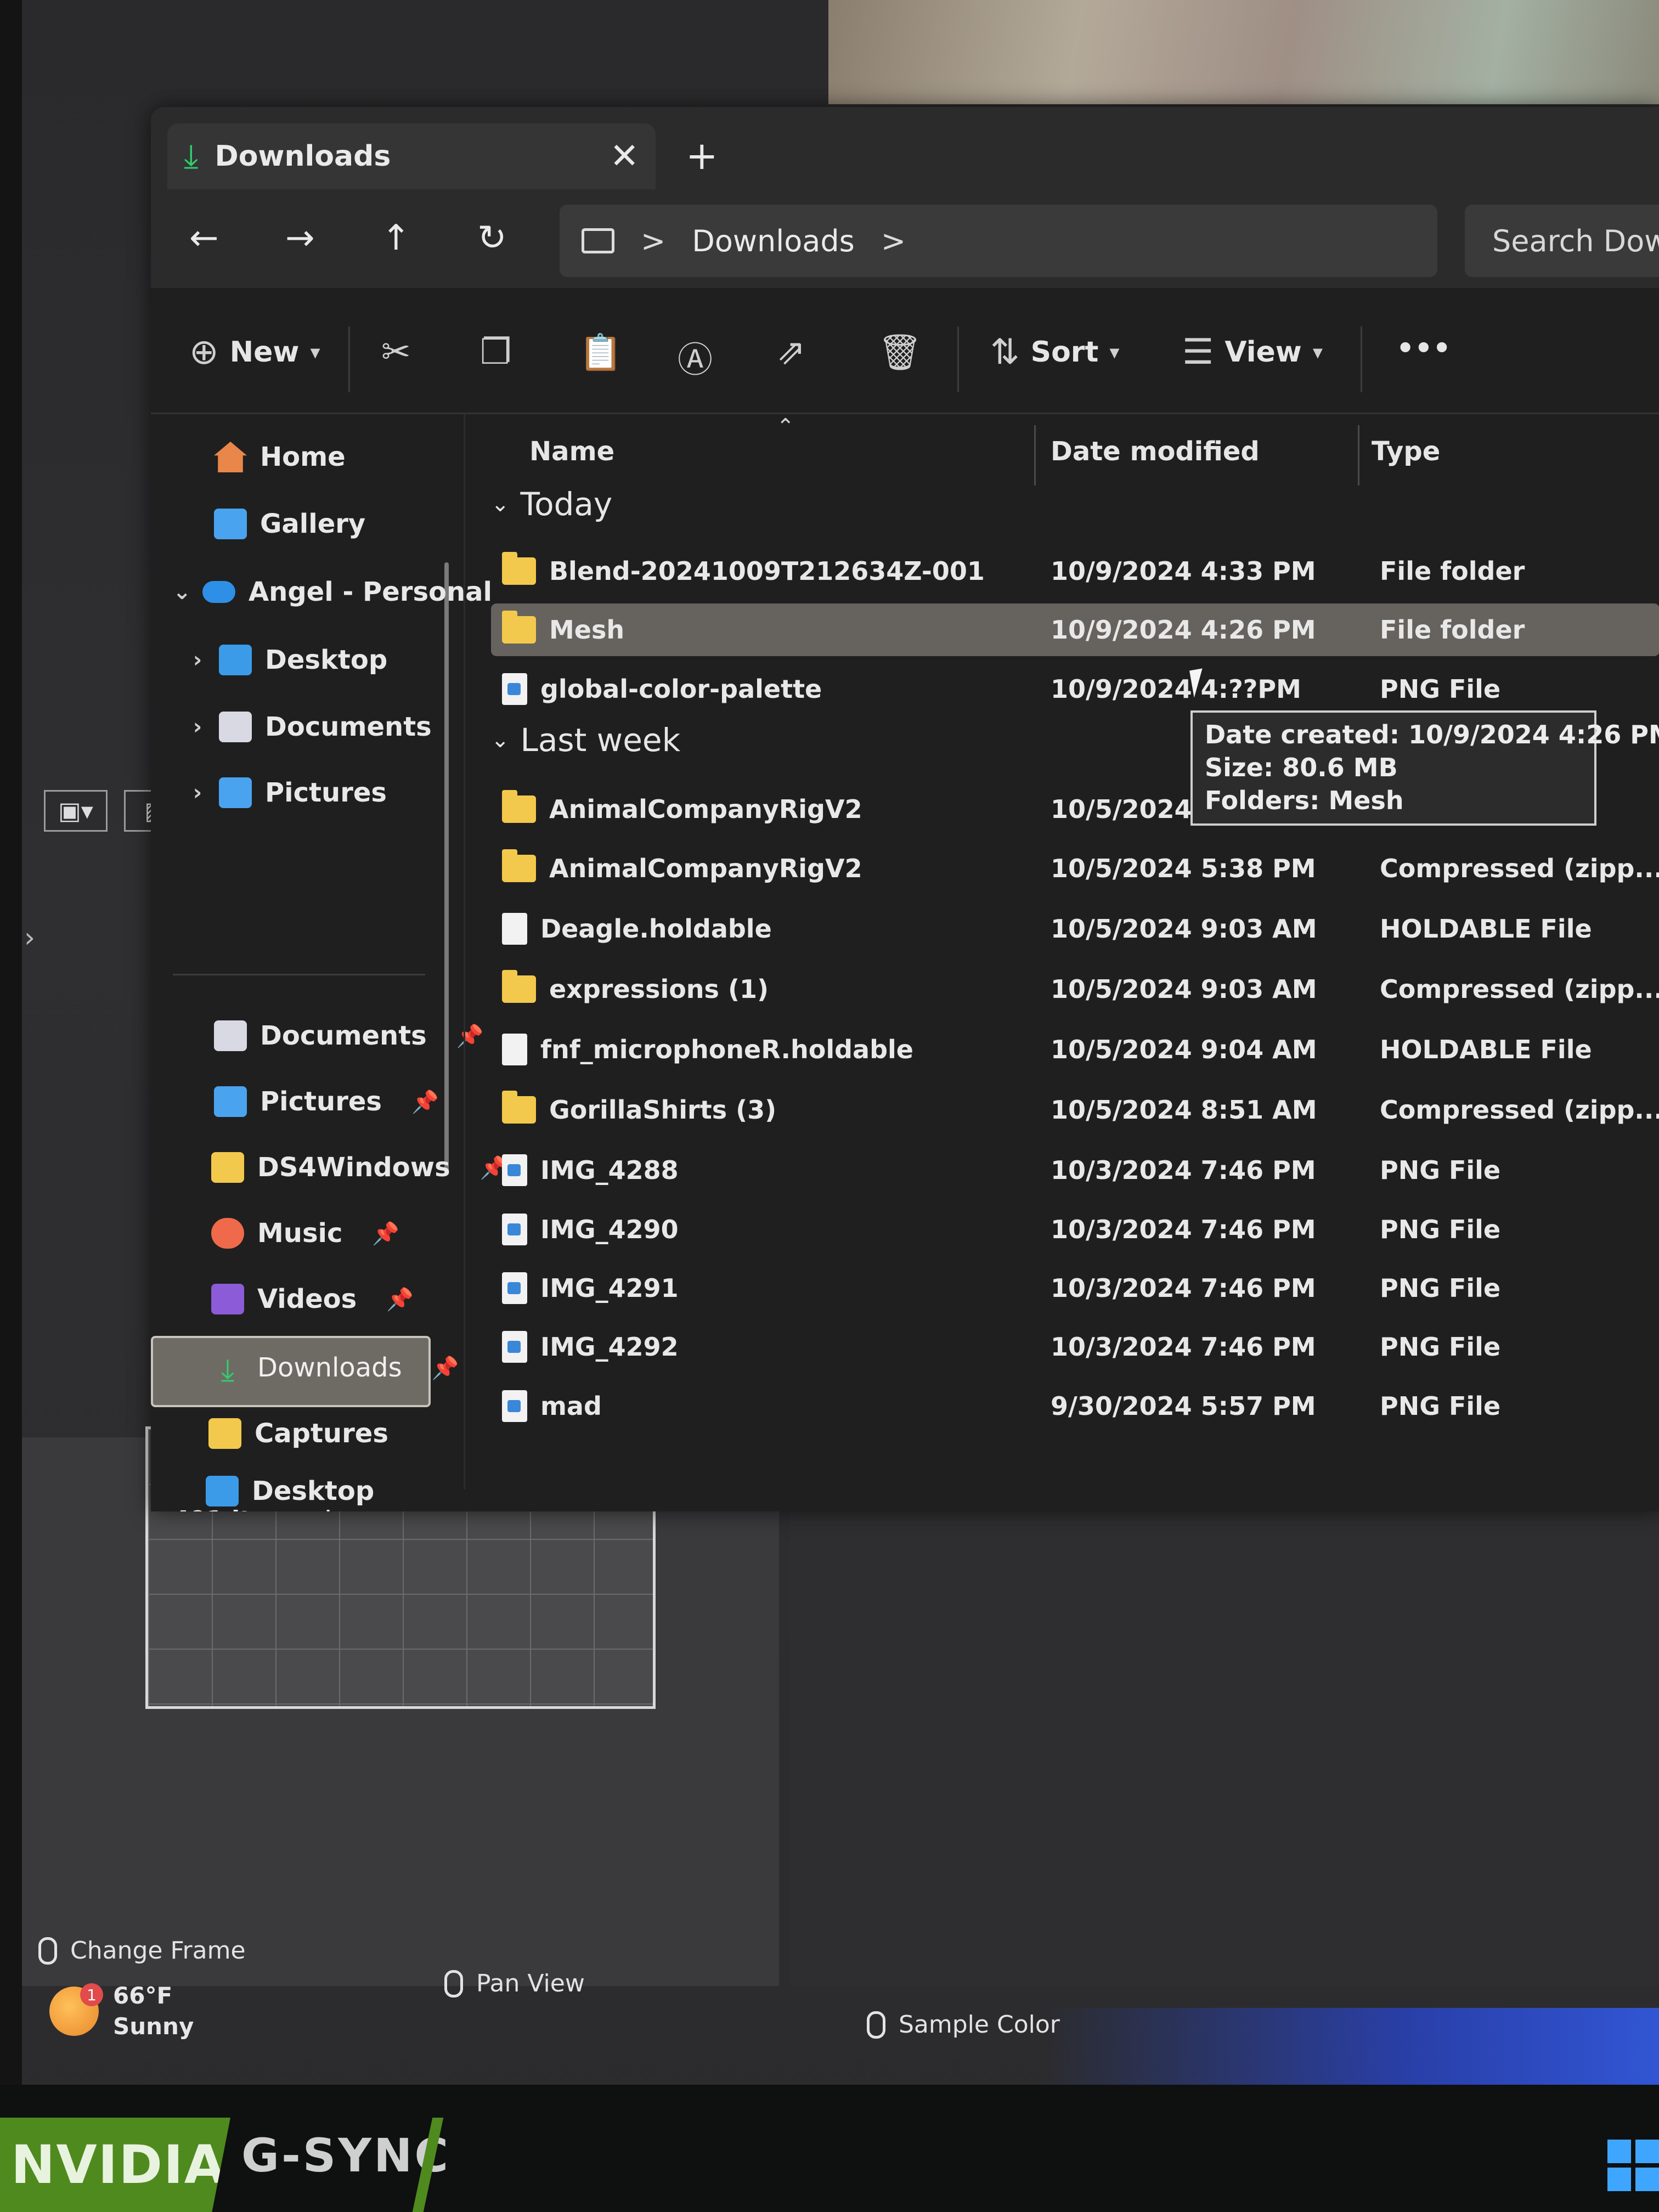  What do you see at coordinates (158, 1951) in the screenshot?
I see `hint-label: Change Frame` at bounding box center [158, 1951].